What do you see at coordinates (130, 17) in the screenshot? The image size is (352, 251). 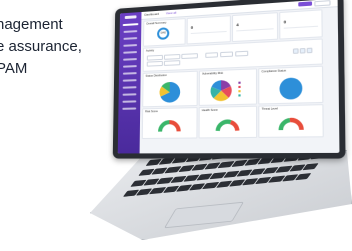 I see `sidebar-logo` at bounding box center [130, 17].